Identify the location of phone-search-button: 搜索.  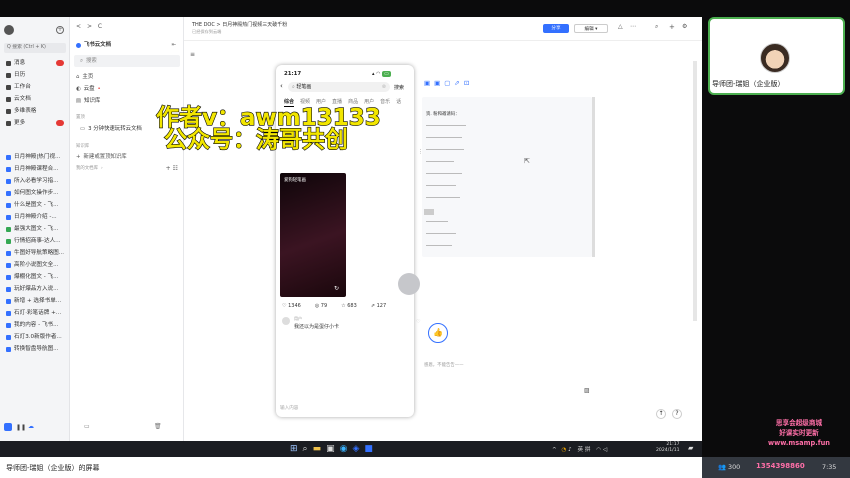
(399, 87).